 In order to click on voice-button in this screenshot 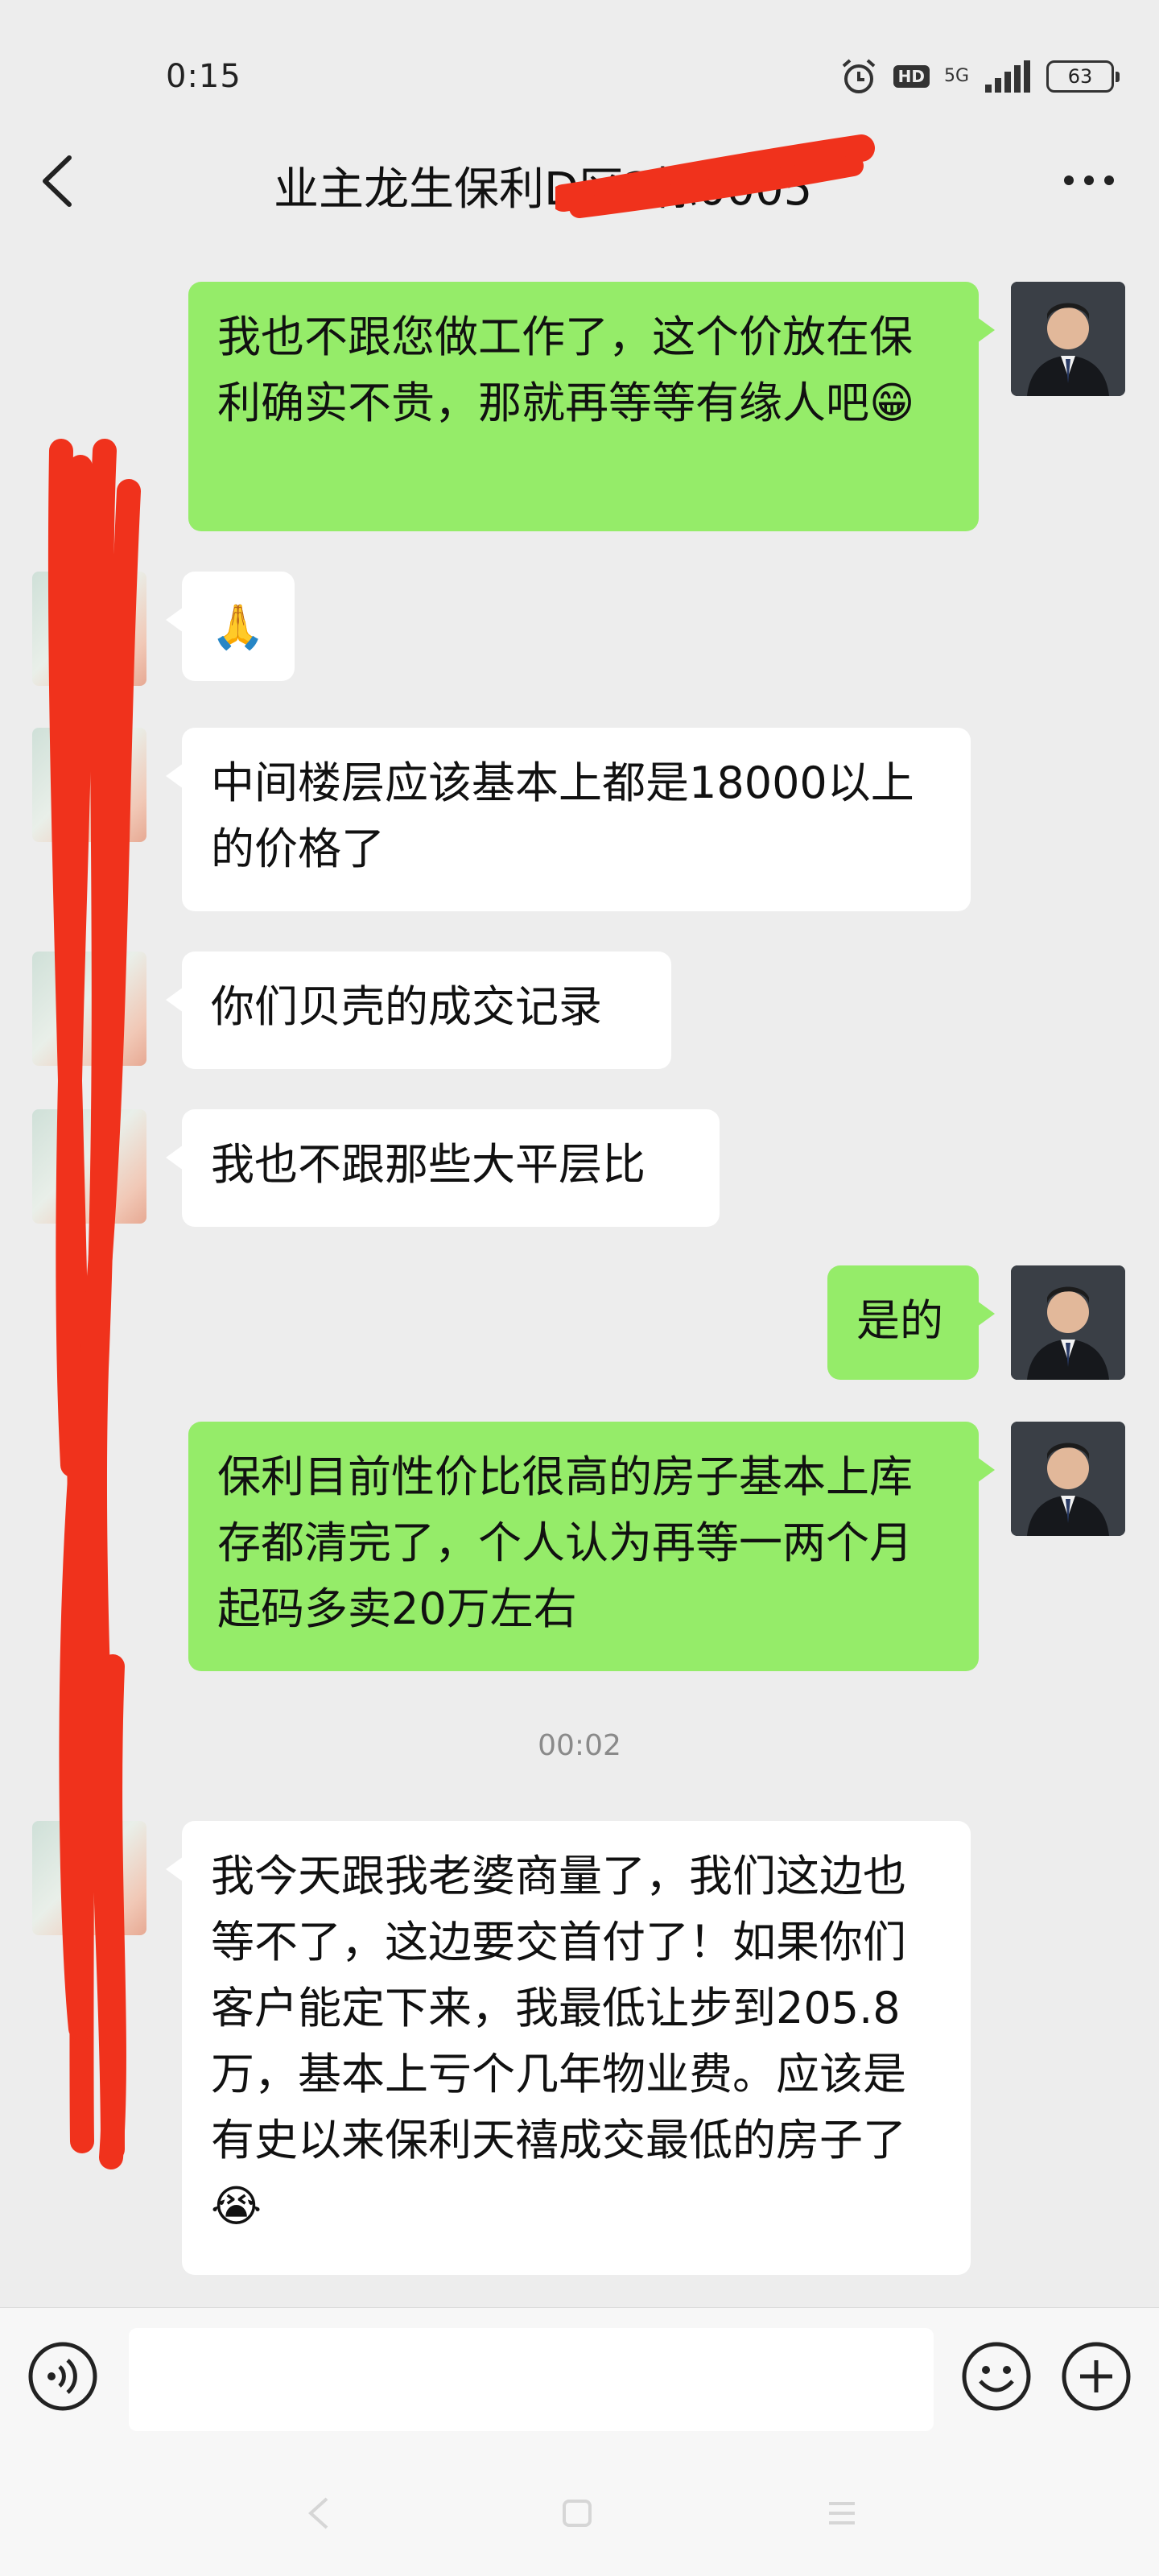, I will do `click(63, 2376)`.